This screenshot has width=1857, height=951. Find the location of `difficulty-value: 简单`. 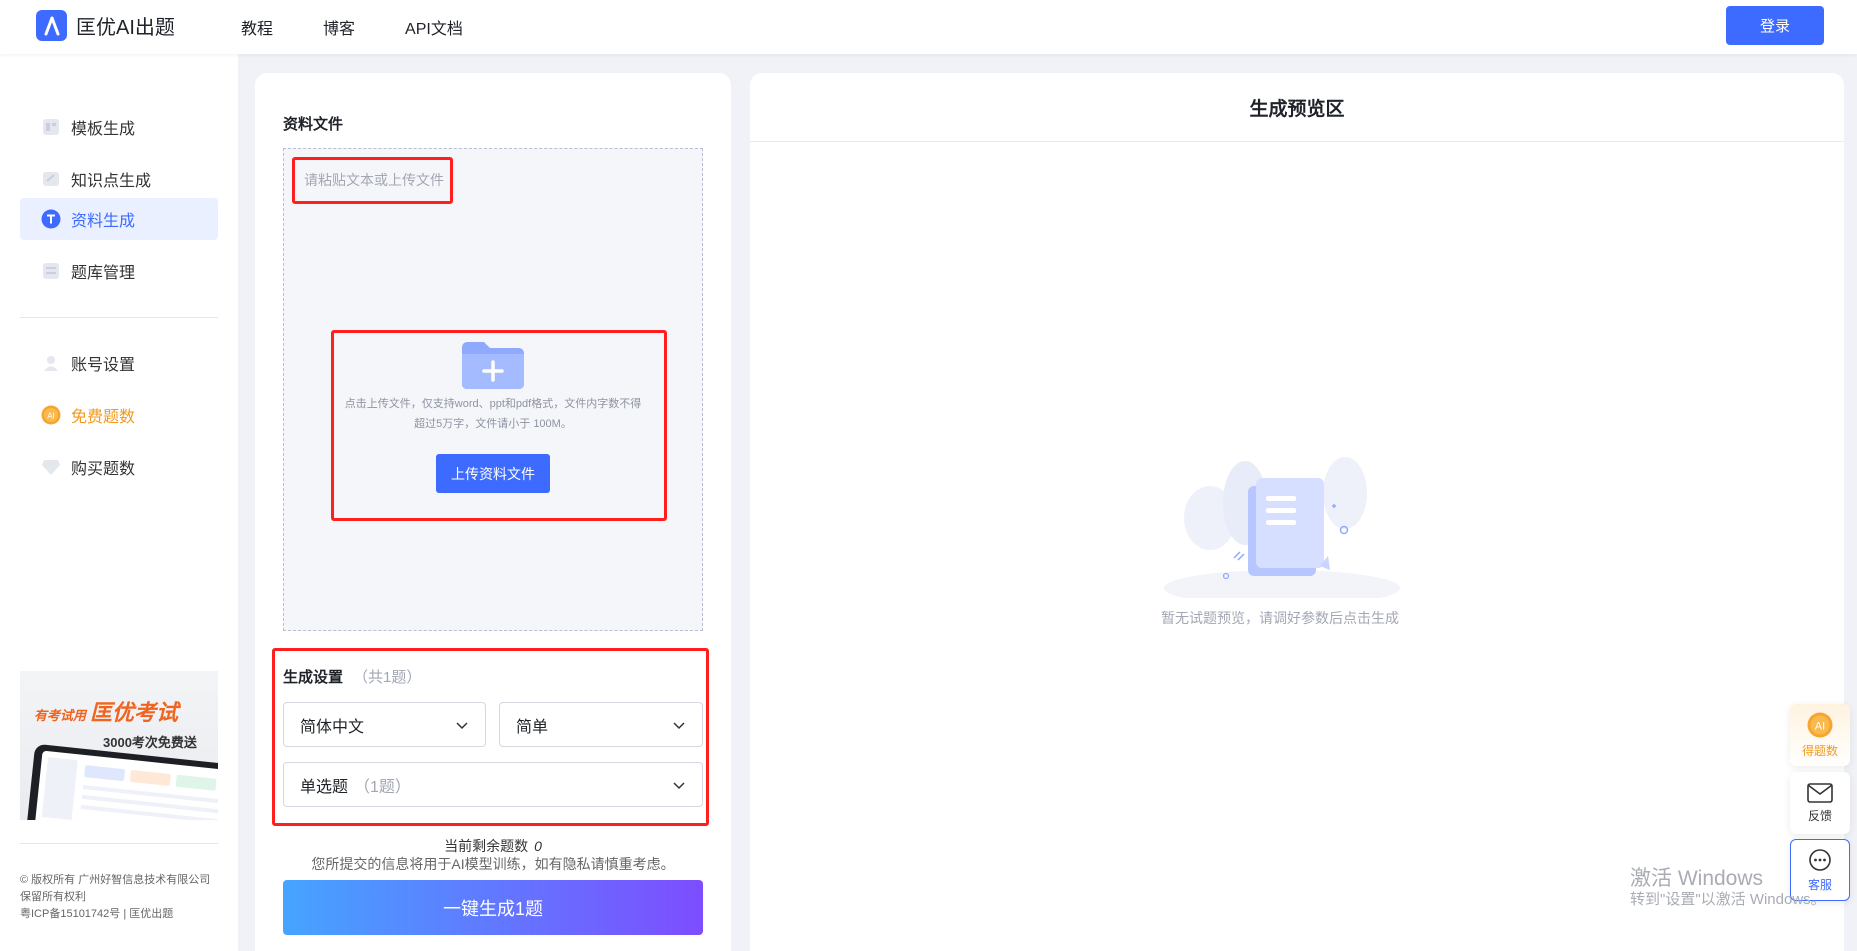

difficulty-value: 简单 is located at coordinates (532, 727).